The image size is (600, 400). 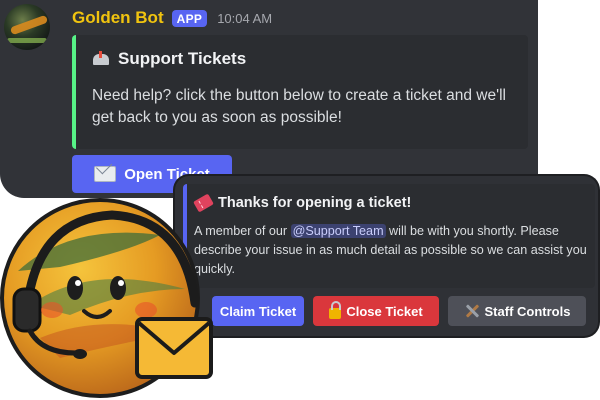 What do you see at coordinates (118, 18) in the screenshot?
I see `bot-name: Golden Bot` at bounding box center [118, 18].